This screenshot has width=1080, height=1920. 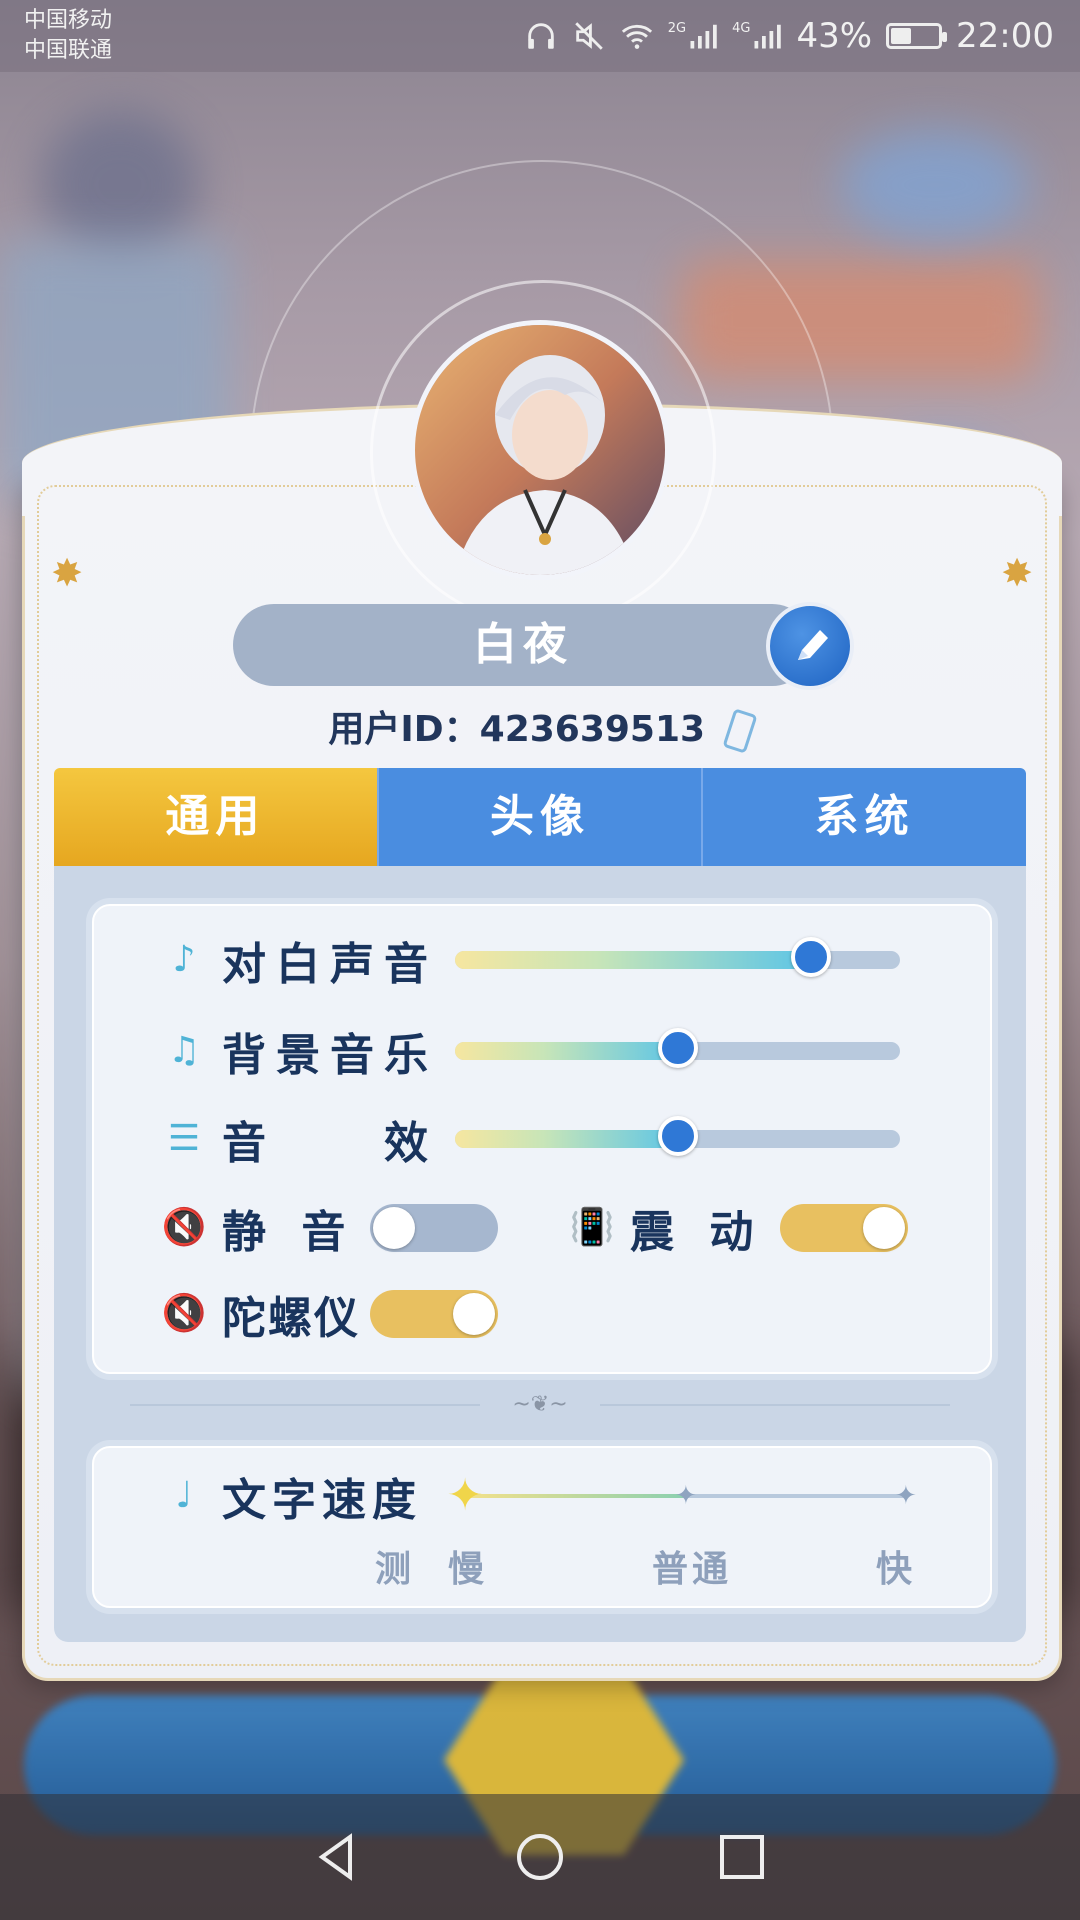 What do you see at coordinates (523, 645) in the screenshot?
I see `player-name: 白夜` at bounding box center [523, 645].